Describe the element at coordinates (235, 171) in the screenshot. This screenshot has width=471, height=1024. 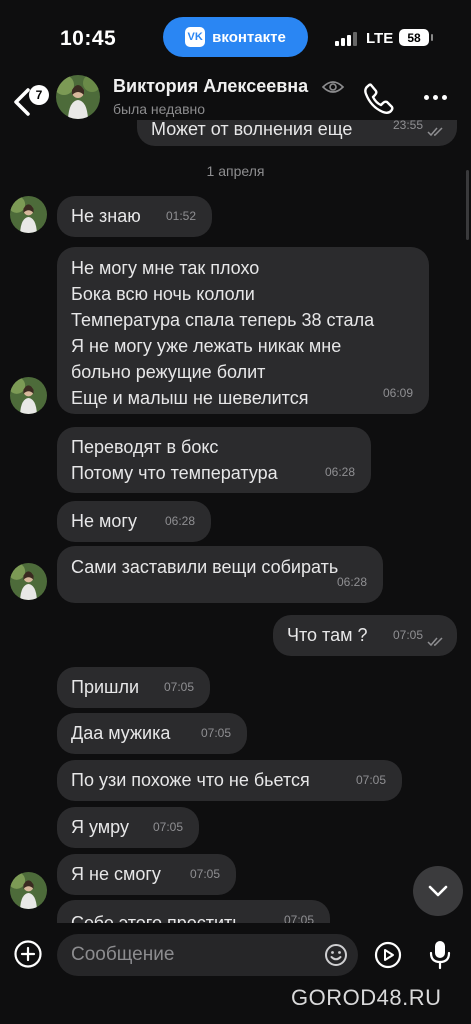
I see `date-divider: 1 апреля` at that location.